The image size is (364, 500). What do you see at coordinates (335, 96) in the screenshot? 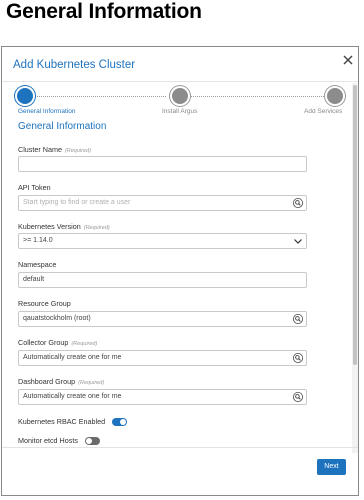
I see `step-3-indicator` at bounding box center [335, 96].